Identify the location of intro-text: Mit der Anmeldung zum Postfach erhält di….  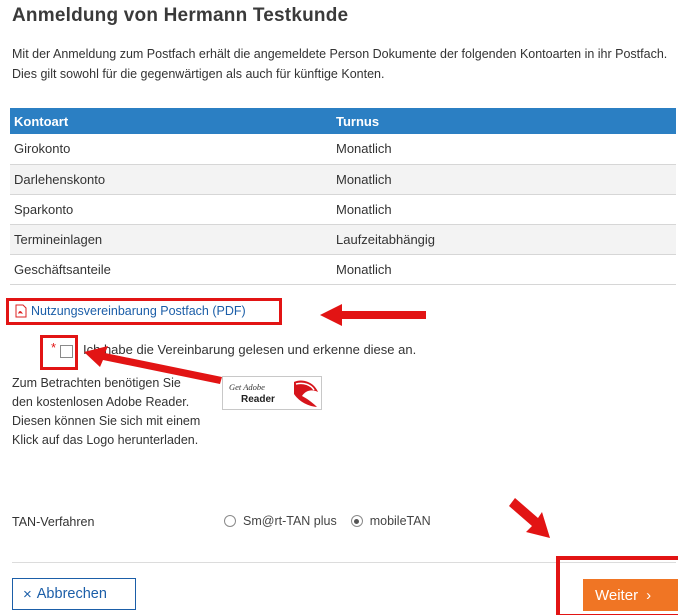
(340, 64).